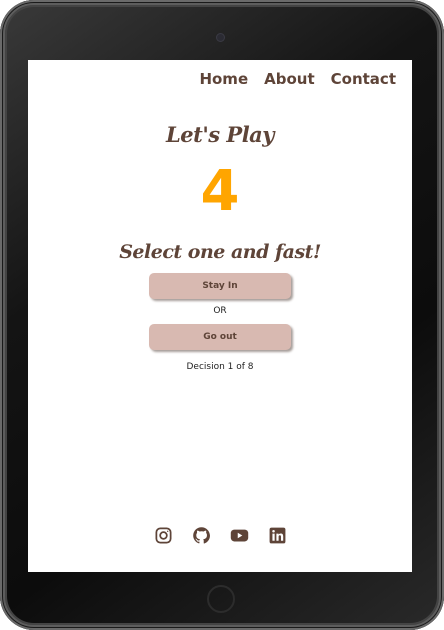  Describe the element at coordinates (220, 134) in the screenshot. I see `game-title: Let's Play` at that location.